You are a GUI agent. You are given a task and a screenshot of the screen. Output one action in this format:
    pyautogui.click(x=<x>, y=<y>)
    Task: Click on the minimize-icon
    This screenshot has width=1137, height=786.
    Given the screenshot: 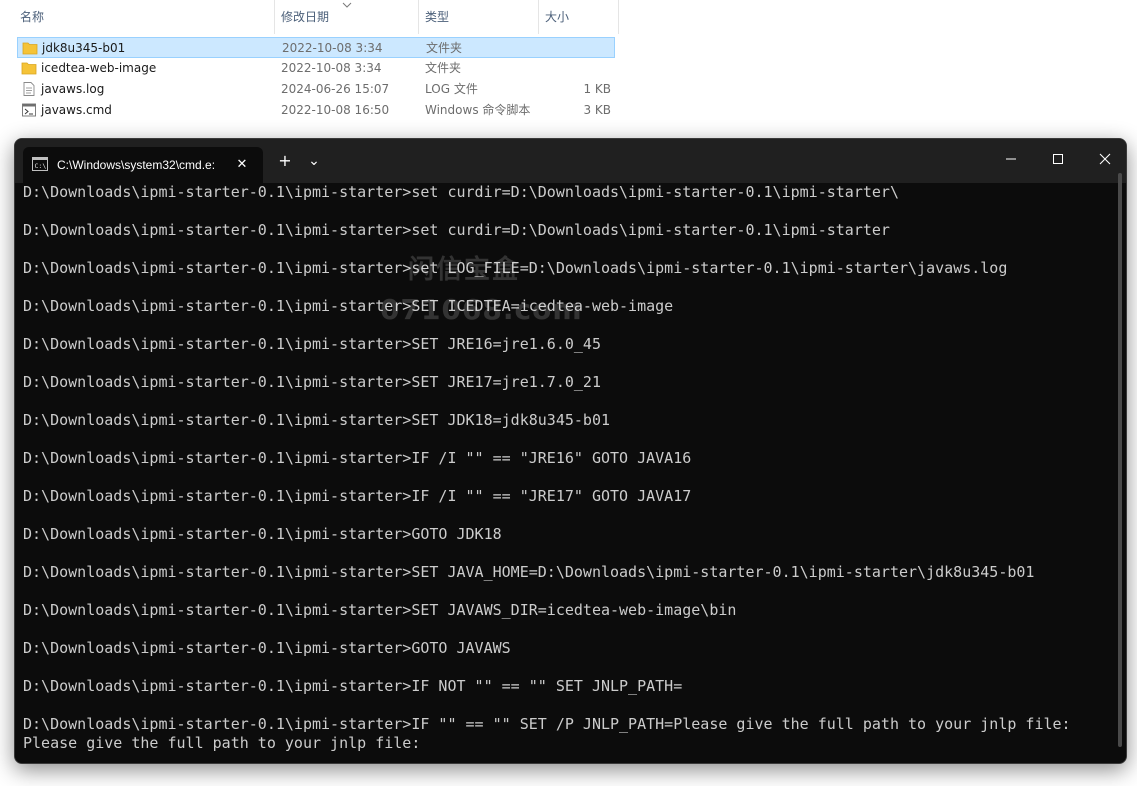 What is the action you would take?
    pyautogui.click(x=1011, y=159)
    